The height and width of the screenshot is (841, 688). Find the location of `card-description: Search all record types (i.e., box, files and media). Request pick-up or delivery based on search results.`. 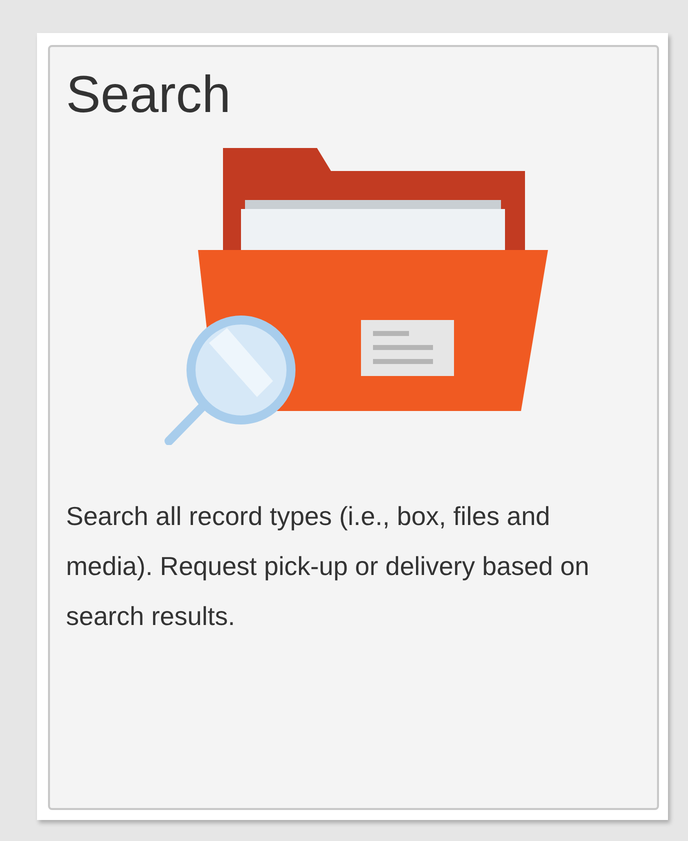

card-description: Search all record types (i.e., box, files and media). Request pick-up or delivery based on search results. is located at coordinates (328, 566).